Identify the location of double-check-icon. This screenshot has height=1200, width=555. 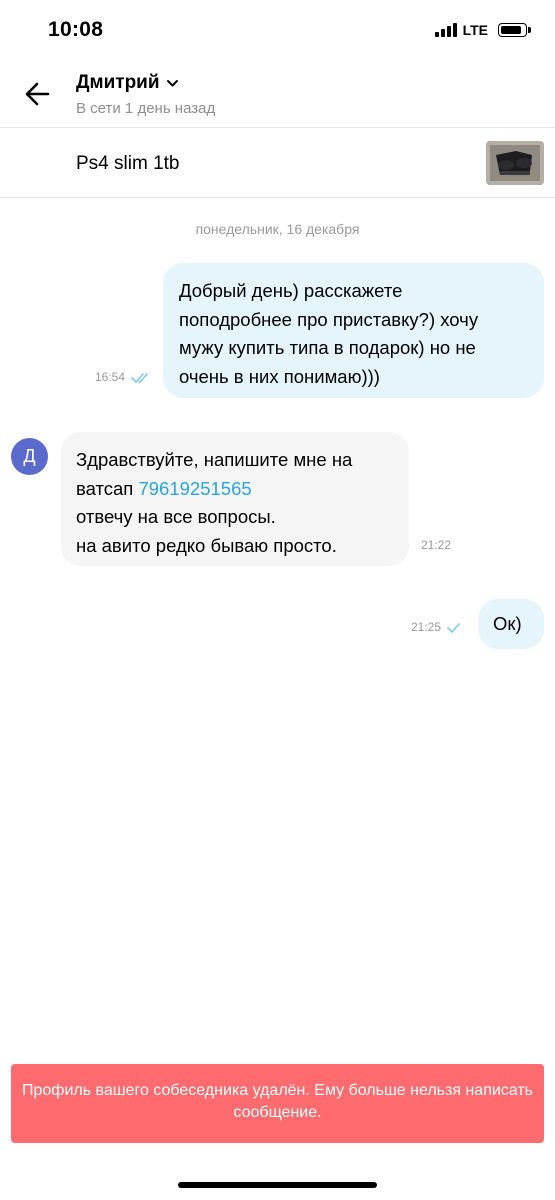
(140, 378).